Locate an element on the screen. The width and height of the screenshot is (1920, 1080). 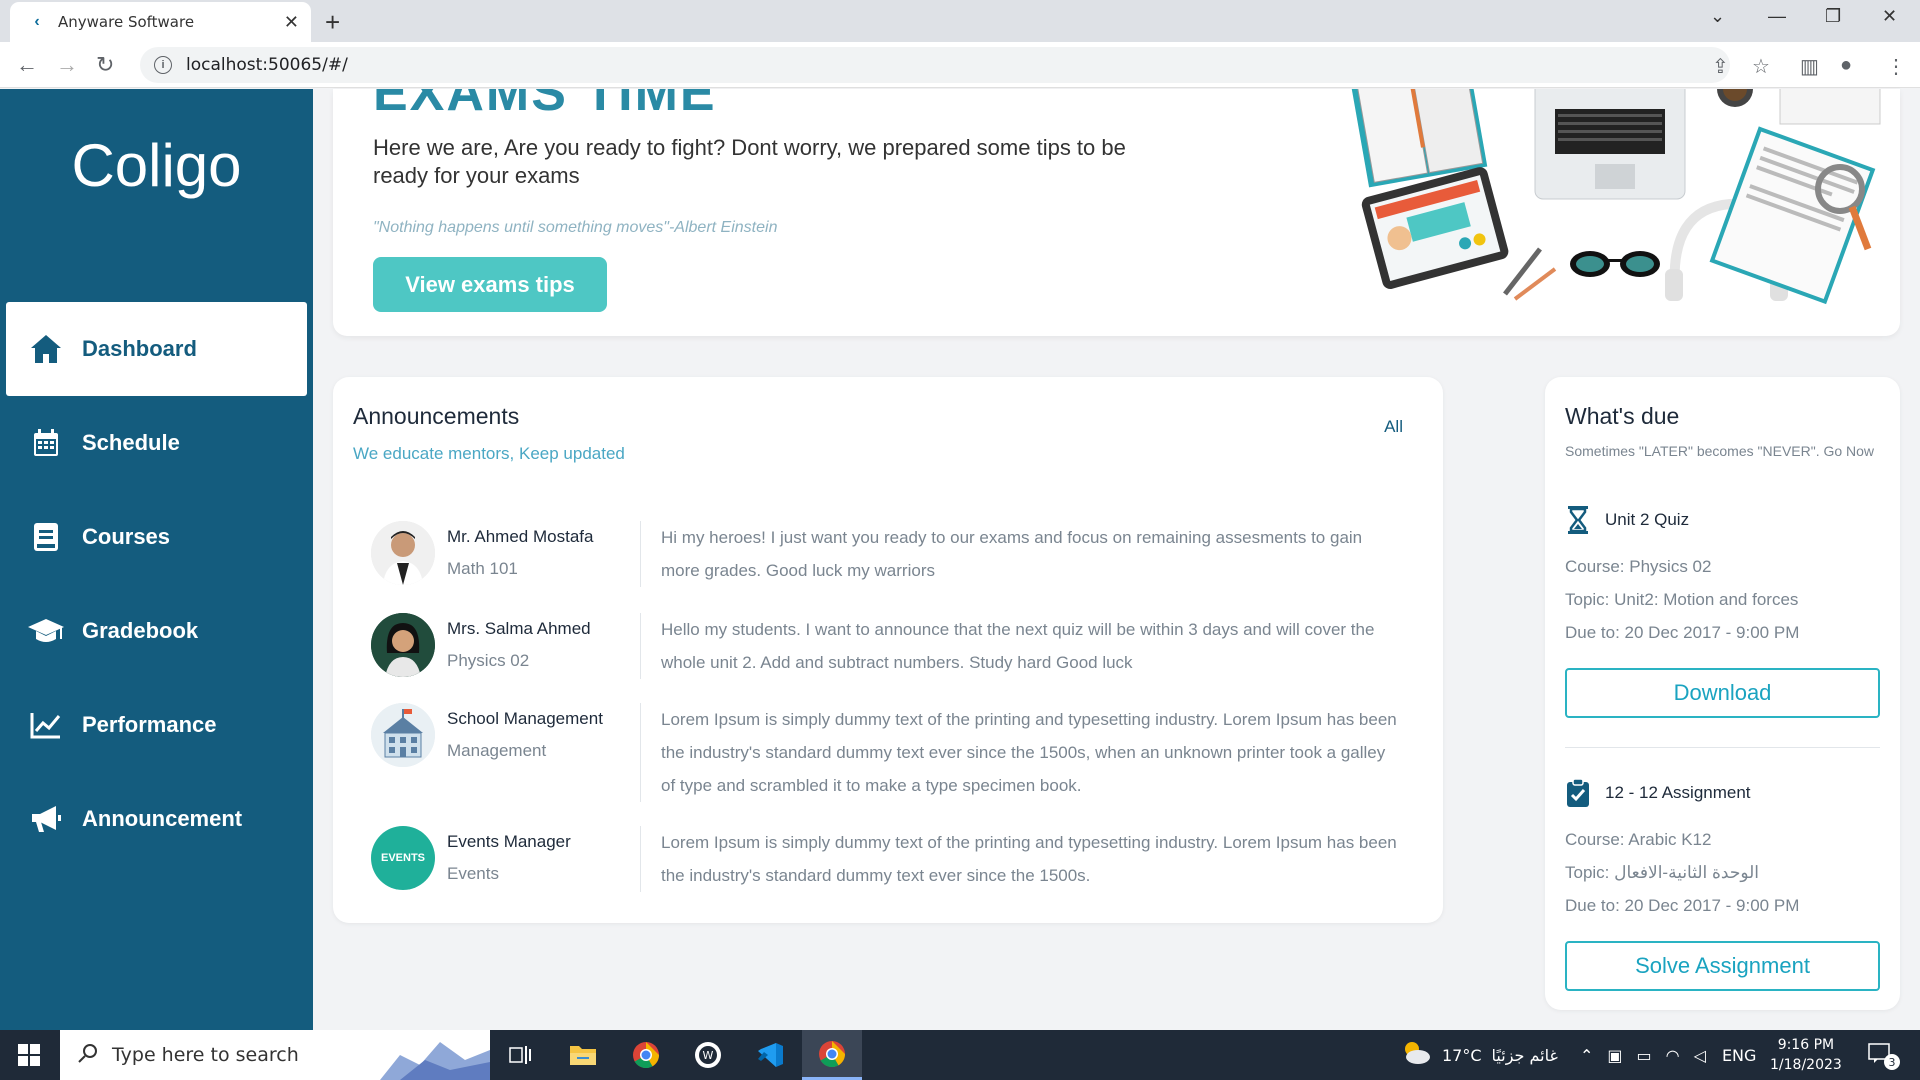
partly-cloudy-icon is located at coordinates (1416, 1055).